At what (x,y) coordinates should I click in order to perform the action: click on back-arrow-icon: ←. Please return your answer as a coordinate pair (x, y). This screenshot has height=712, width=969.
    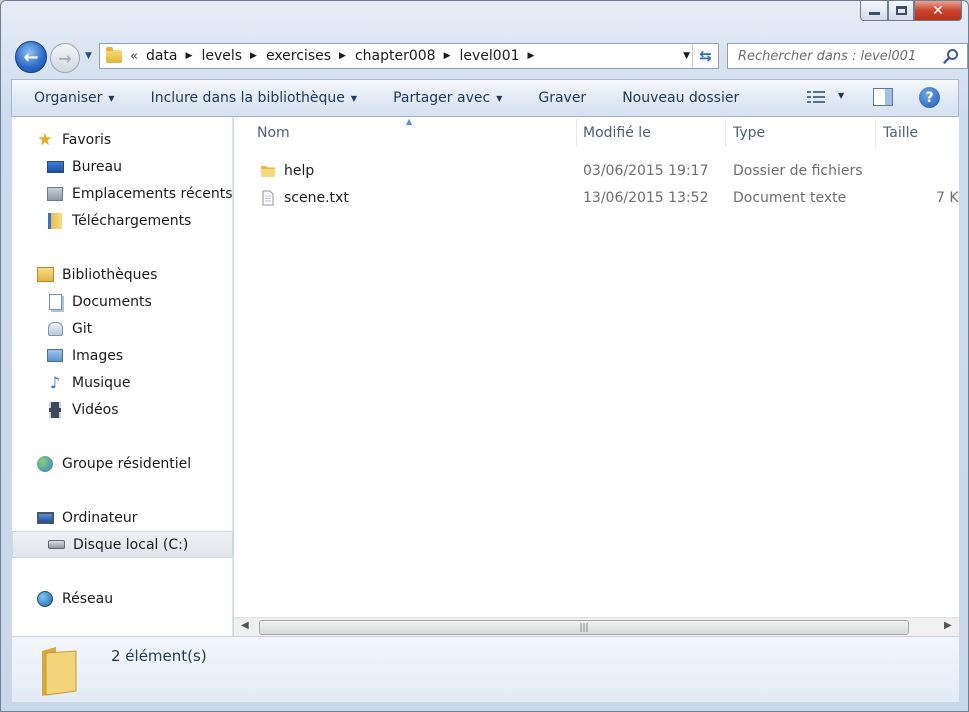
    Looking at the image, I should click on (31, 57).